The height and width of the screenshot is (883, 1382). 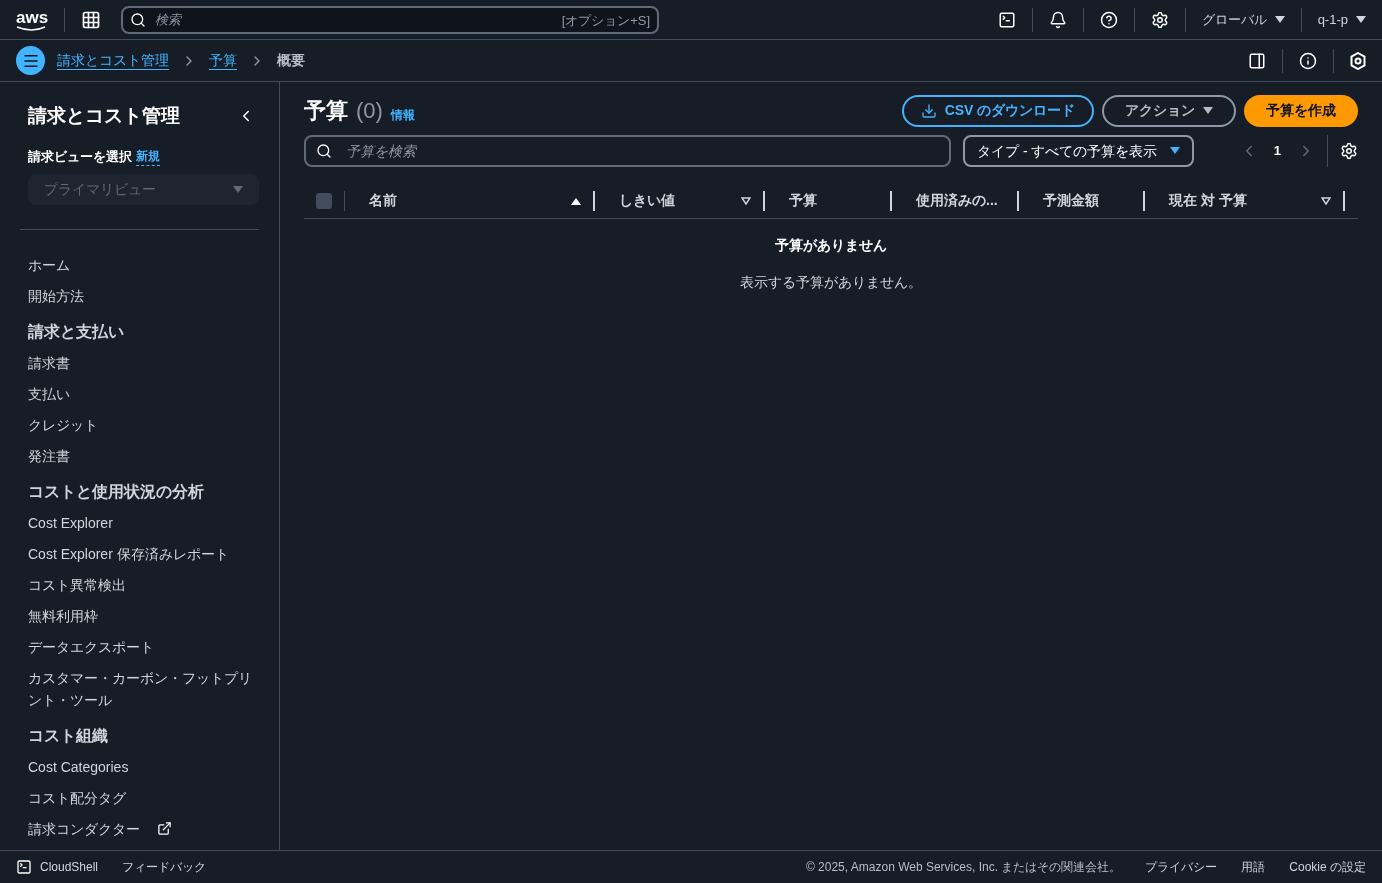 What do you see at coordinates (576, 200) in the screenshot?
I see `sort-ascending-icon` at bounding box center [576, 200].